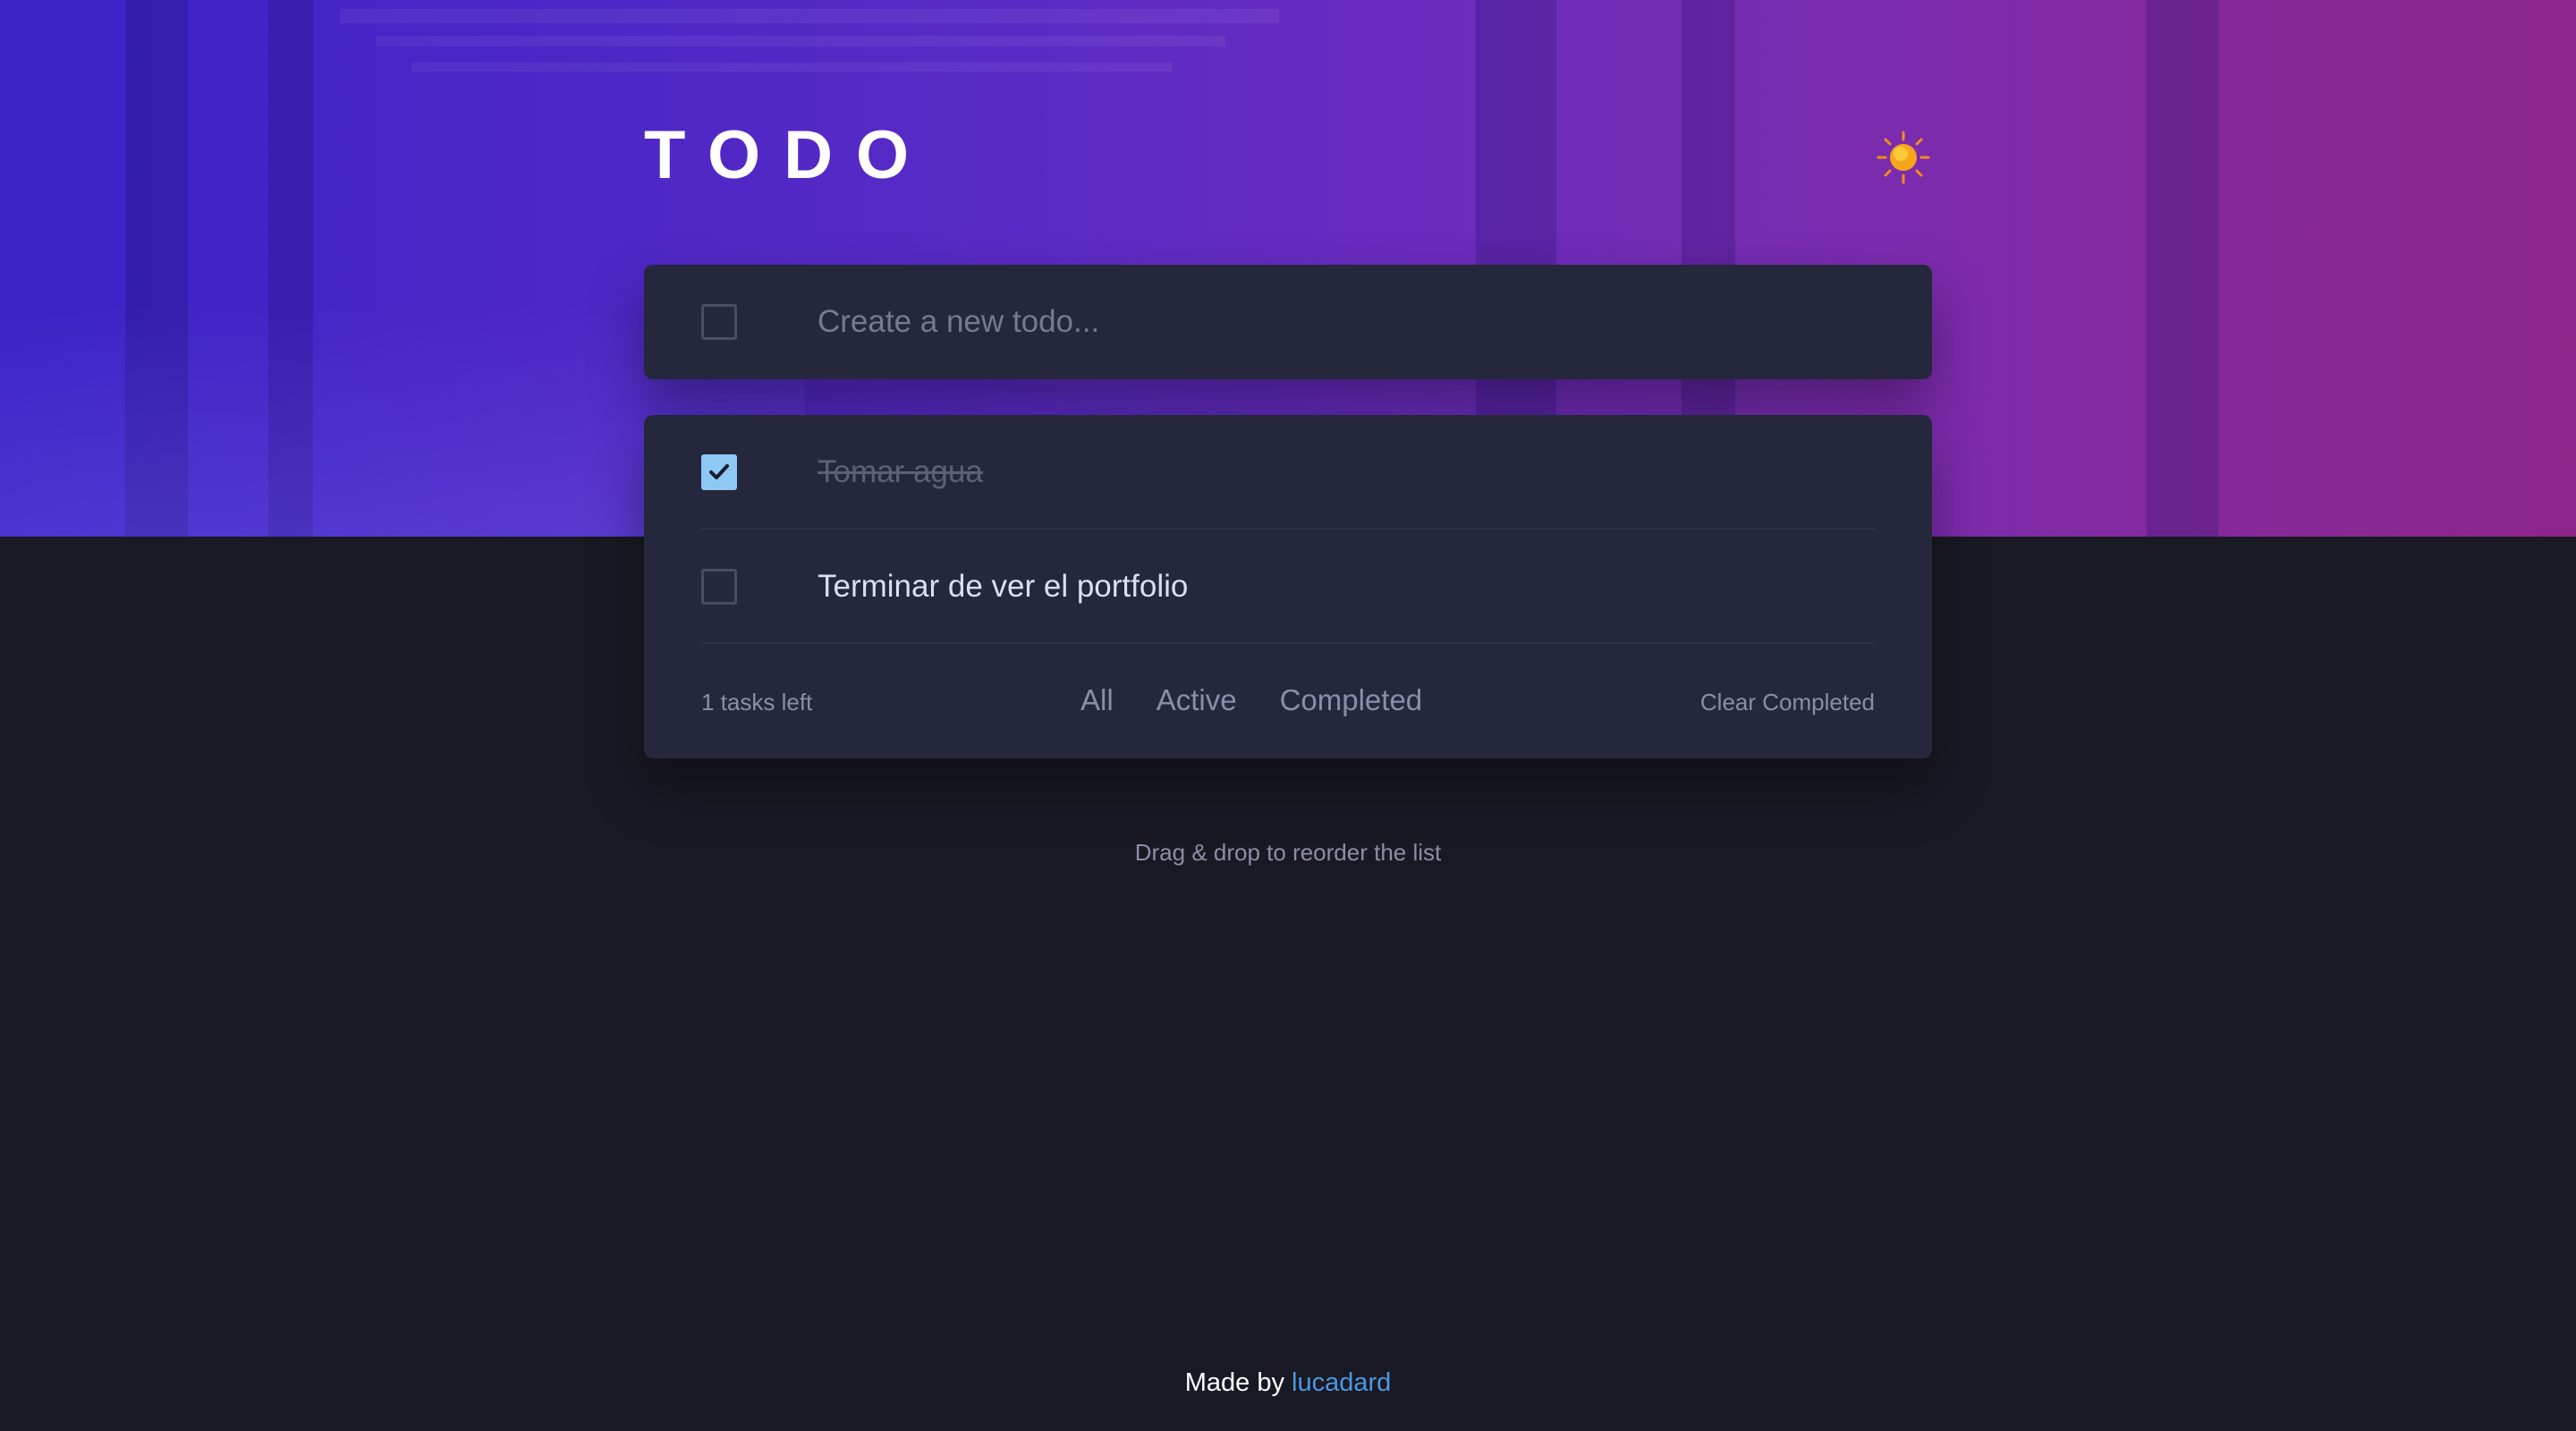 The height and width of the screenshot is (1431, 2576). What do you see at coordinates (1341, 1383) in the screenshot?
I see `author-link: lucadard` at bounding box center [1341, 1383].